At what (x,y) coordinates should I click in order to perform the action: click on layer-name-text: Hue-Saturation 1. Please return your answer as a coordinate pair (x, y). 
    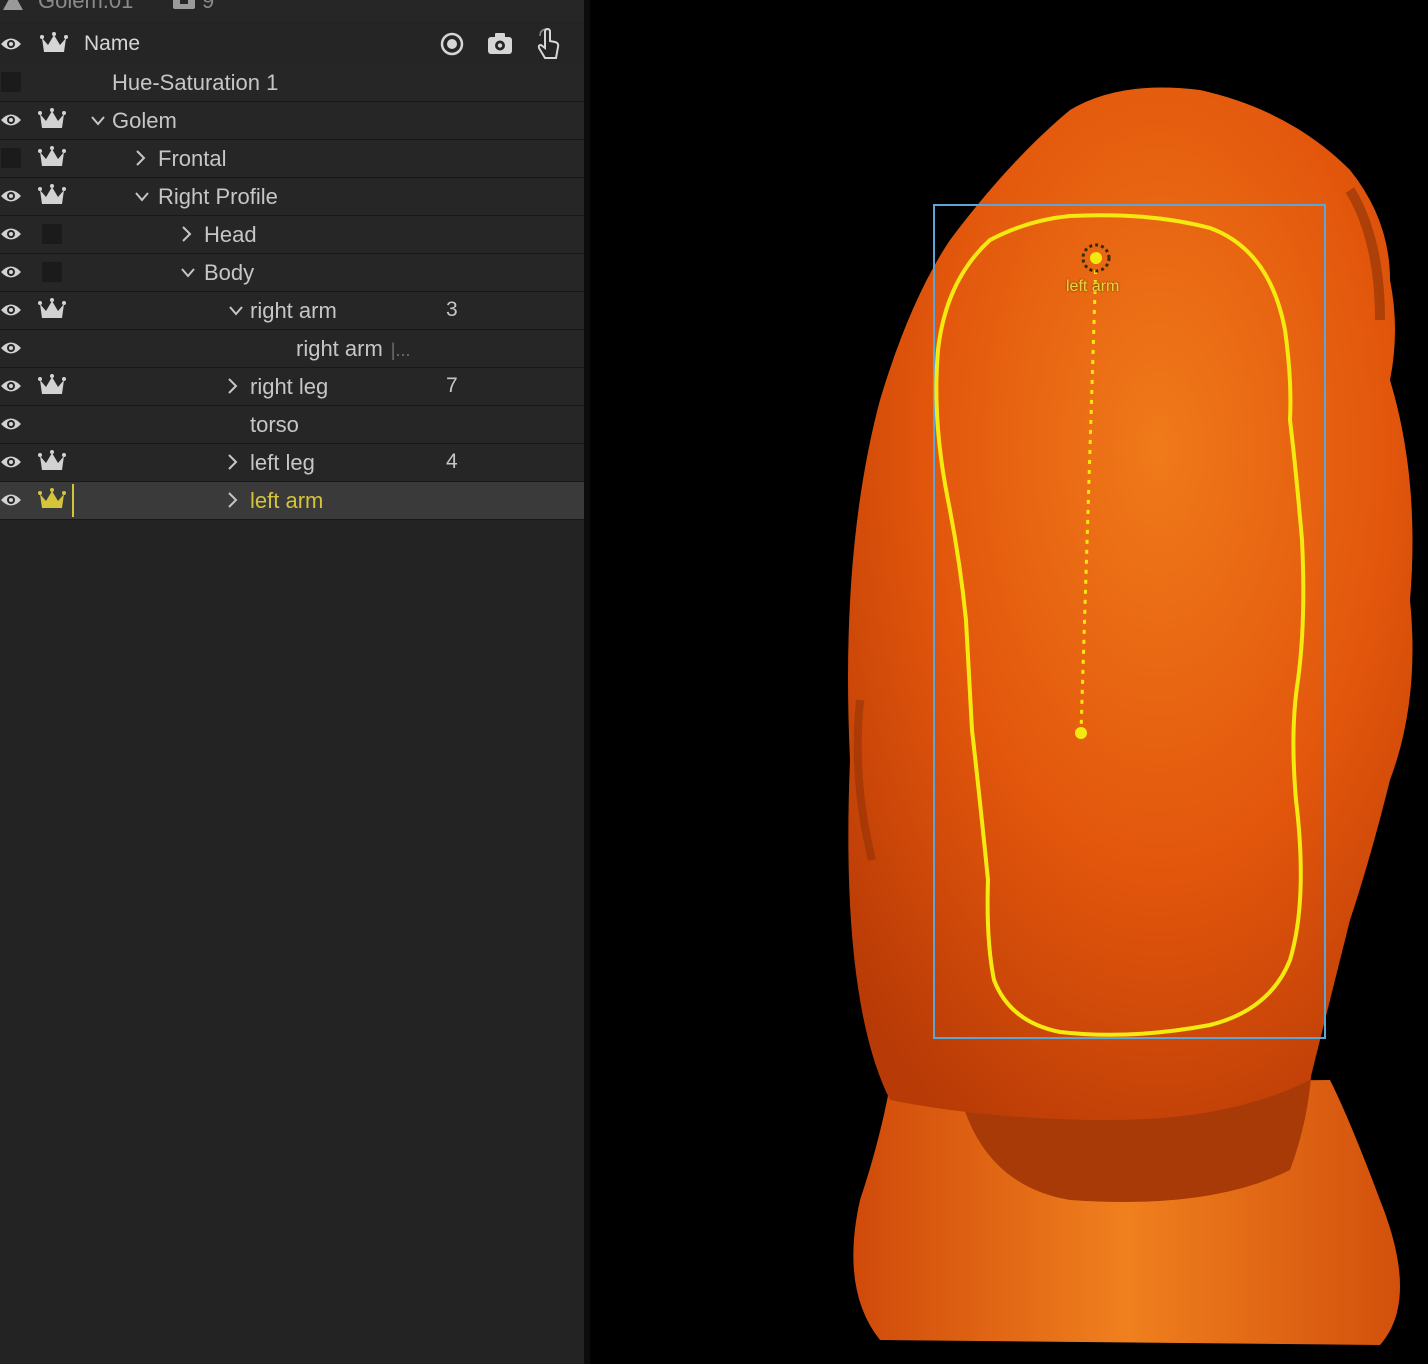
    Looking at the image, I should click on (195, 82).